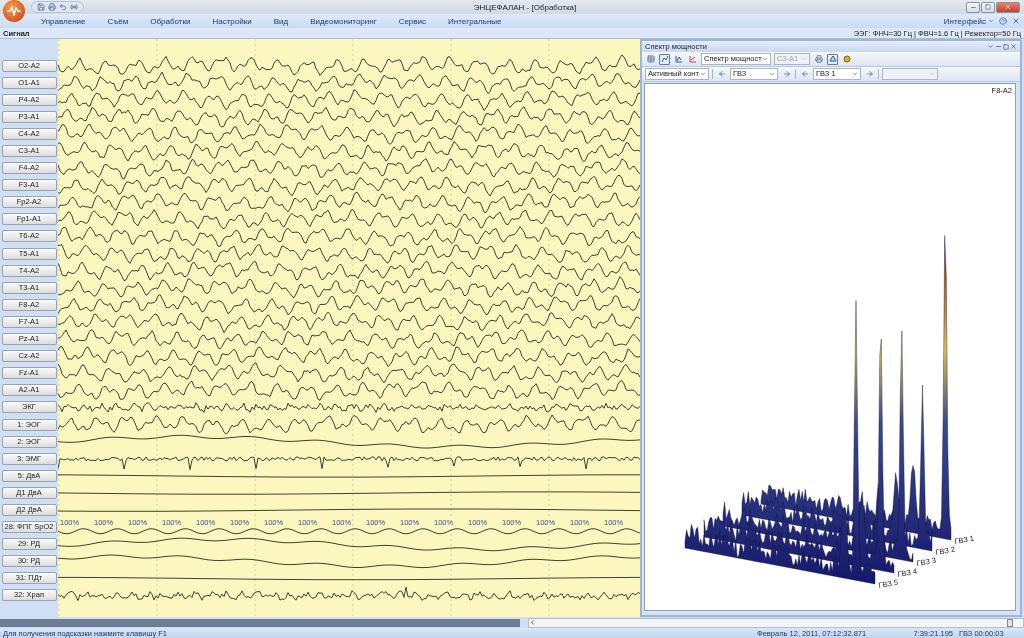 The width and height of the screenshot is (1024, 638). I want to click on help-icon, so click(1003, 21).